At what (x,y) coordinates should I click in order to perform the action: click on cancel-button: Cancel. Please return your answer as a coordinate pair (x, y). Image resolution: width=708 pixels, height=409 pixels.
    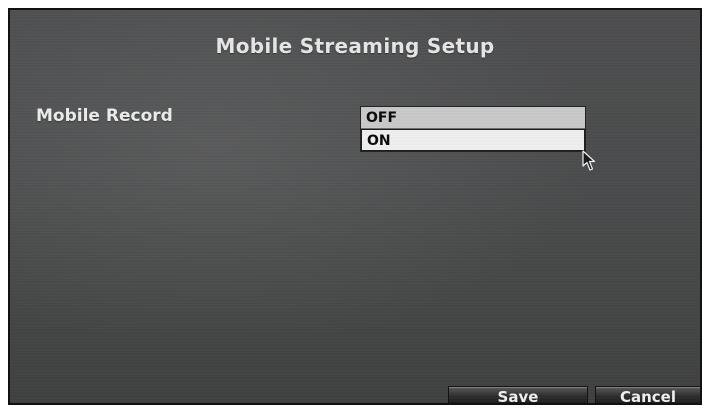
    Looking at the image, I should click on (647, 394).